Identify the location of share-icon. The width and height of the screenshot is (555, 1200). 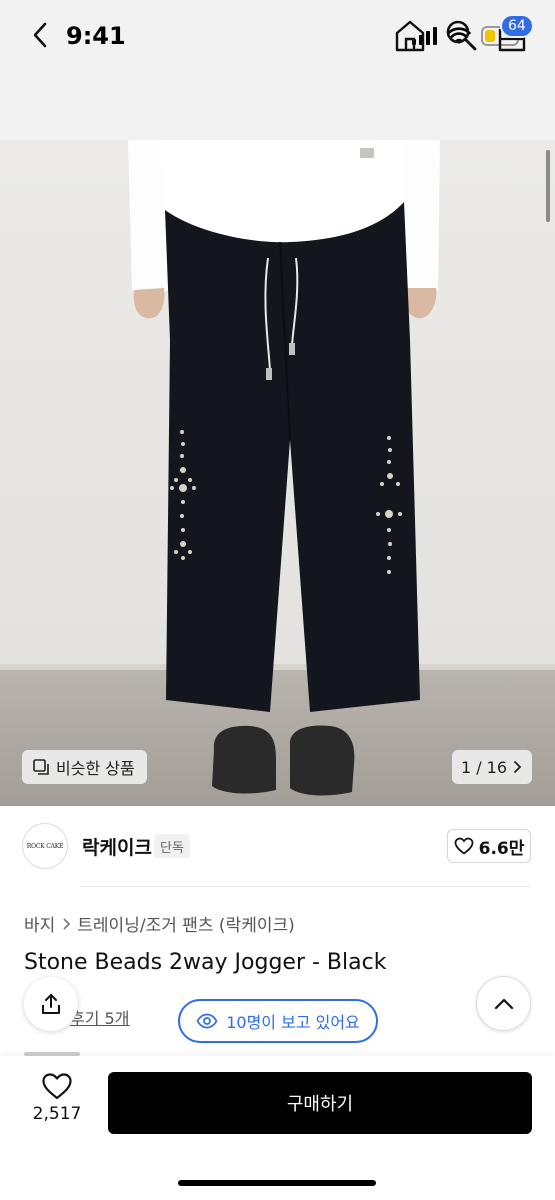
(51, 1004).